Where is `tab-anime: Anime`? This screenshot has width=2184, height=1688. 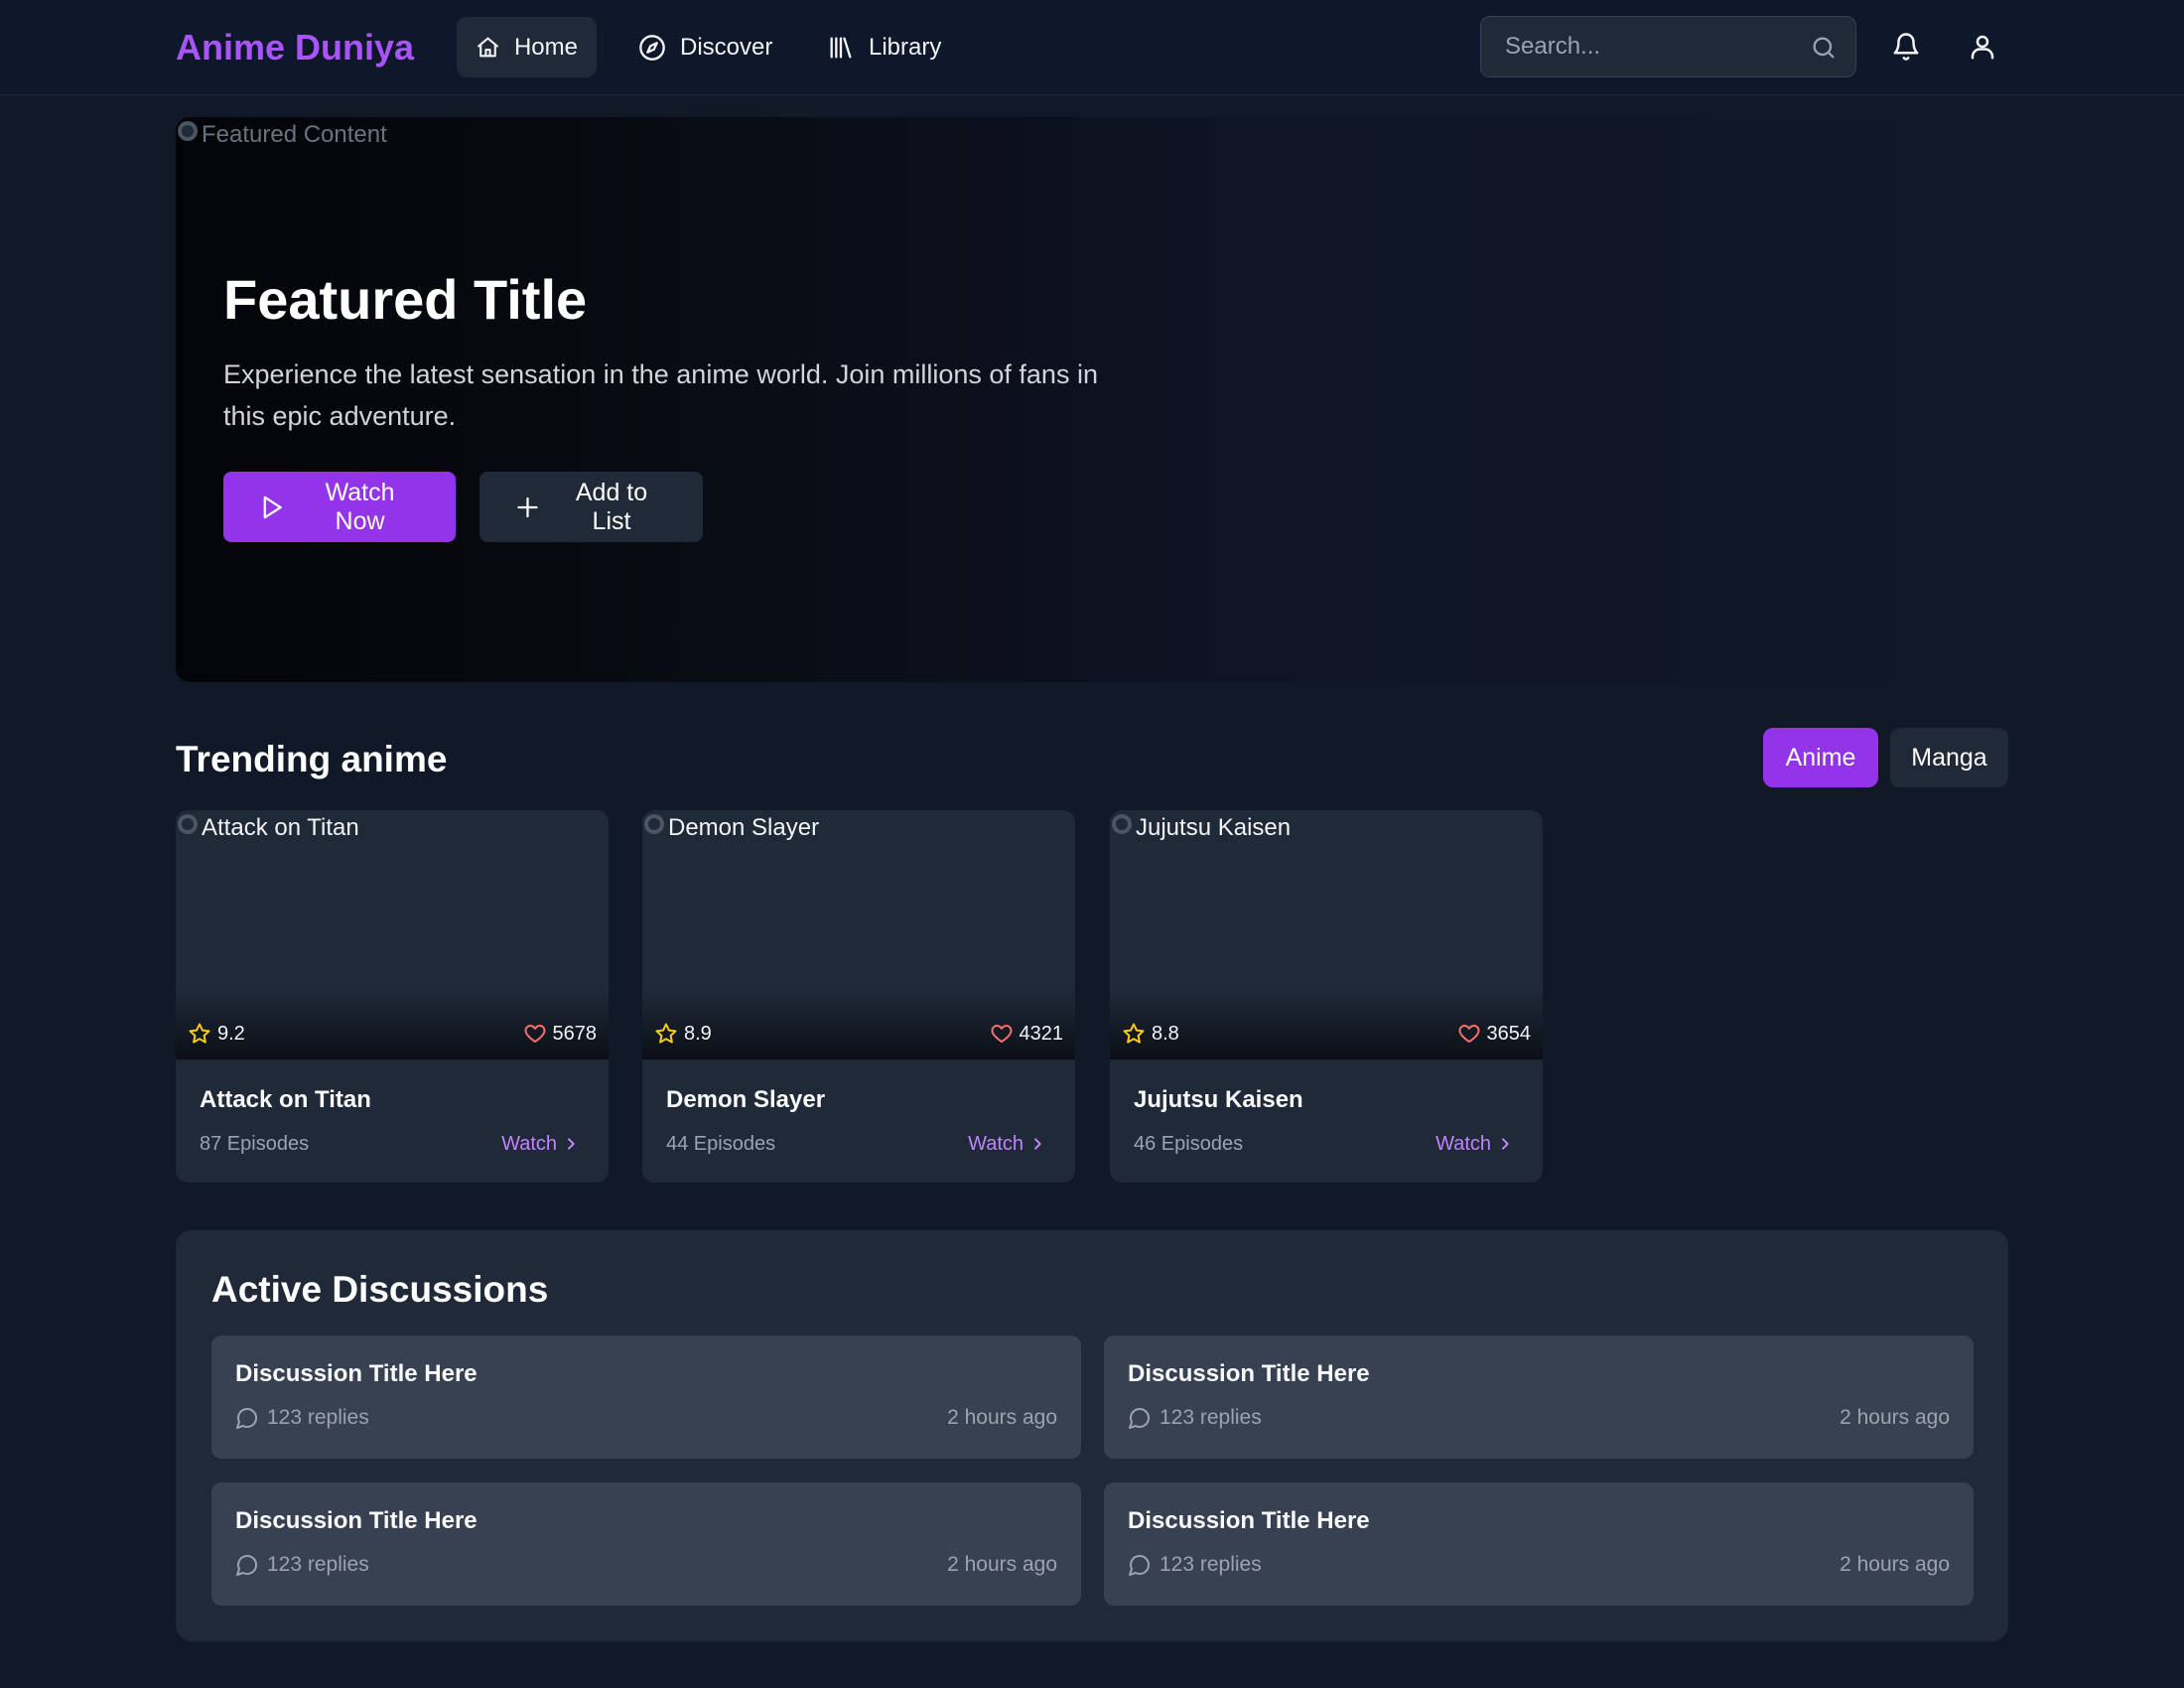
tab-anime: Anime is located at coordinates (1820, 757).